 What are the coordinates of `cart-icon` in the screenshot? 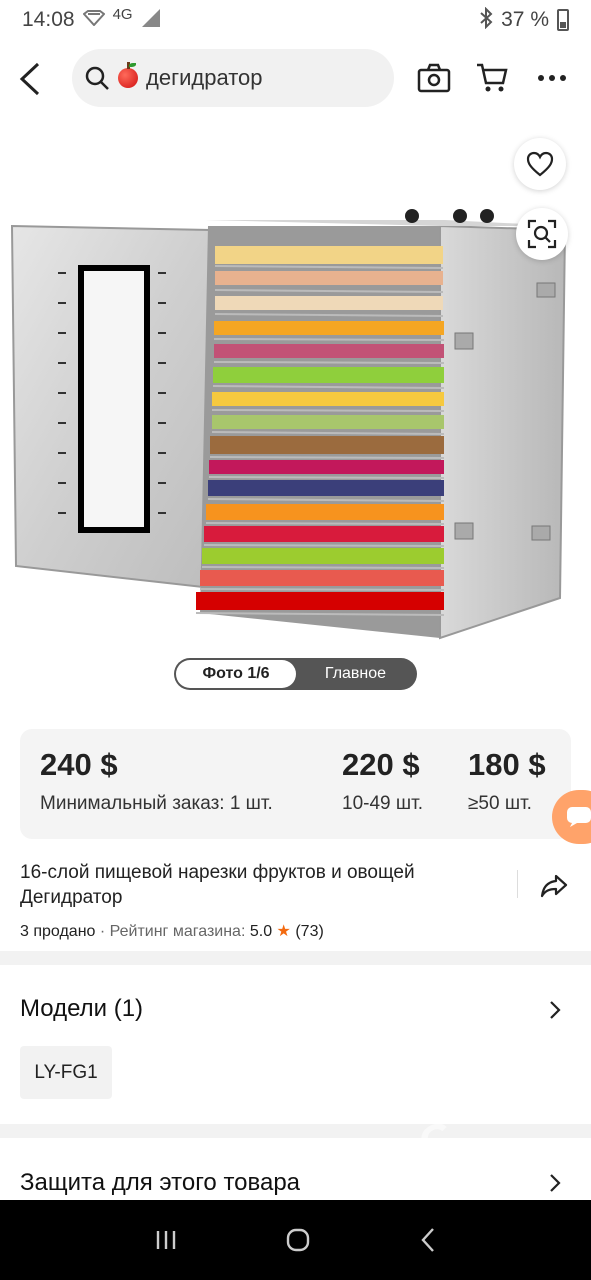 It's located at (492, 77).